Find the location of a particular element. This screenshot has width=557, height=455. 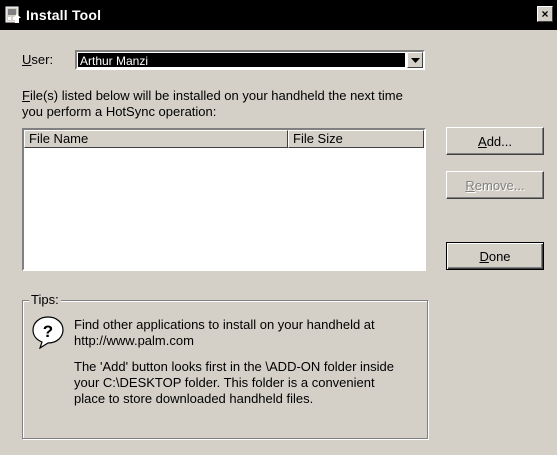

description-line-2: you perform a HotSync operation: is located at coordinates (119, 111).